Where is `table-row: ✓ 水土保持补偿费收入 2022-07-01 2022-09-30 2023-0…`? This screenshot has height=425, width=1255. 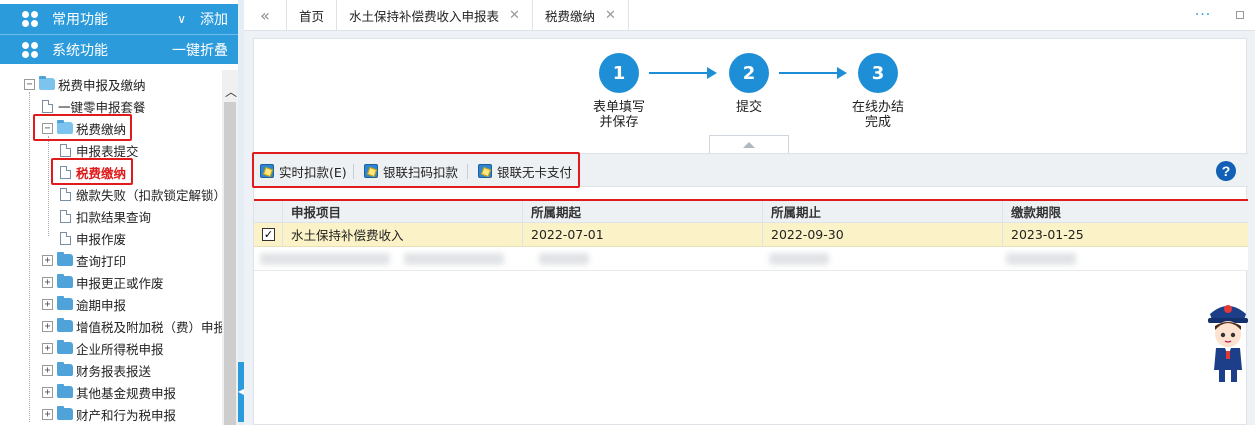
table-row: ✓ 水土保持补偿费收入 2022-07-01 2022-09-30 2023-0… is located at coordinates (751, 235).